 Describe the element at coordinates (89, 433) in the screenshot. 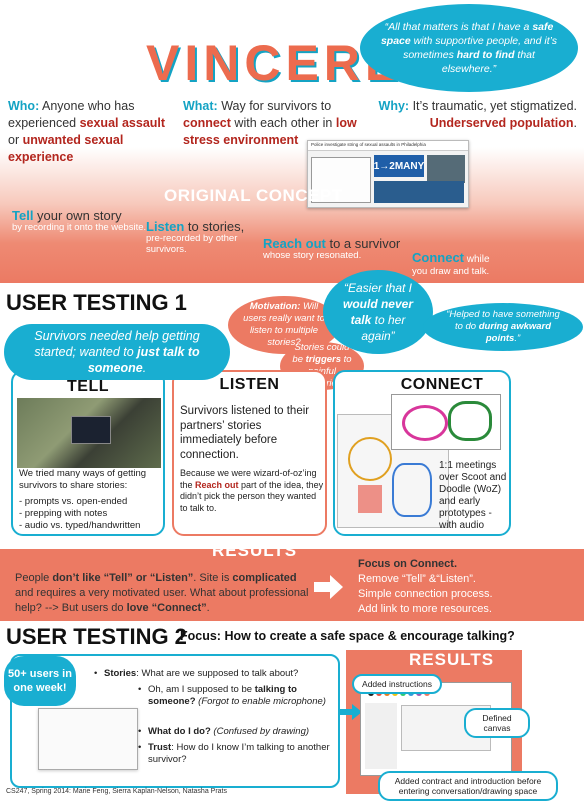

I see `tell-photo` at that location.